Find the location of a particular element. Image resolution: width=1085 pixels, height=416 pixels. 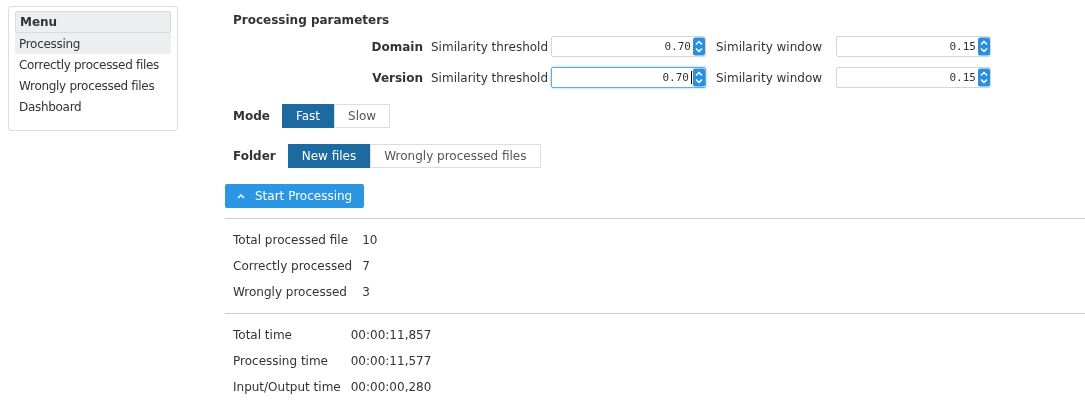

time-value: 00:00:11,857 is located at coordinates (391, 335).